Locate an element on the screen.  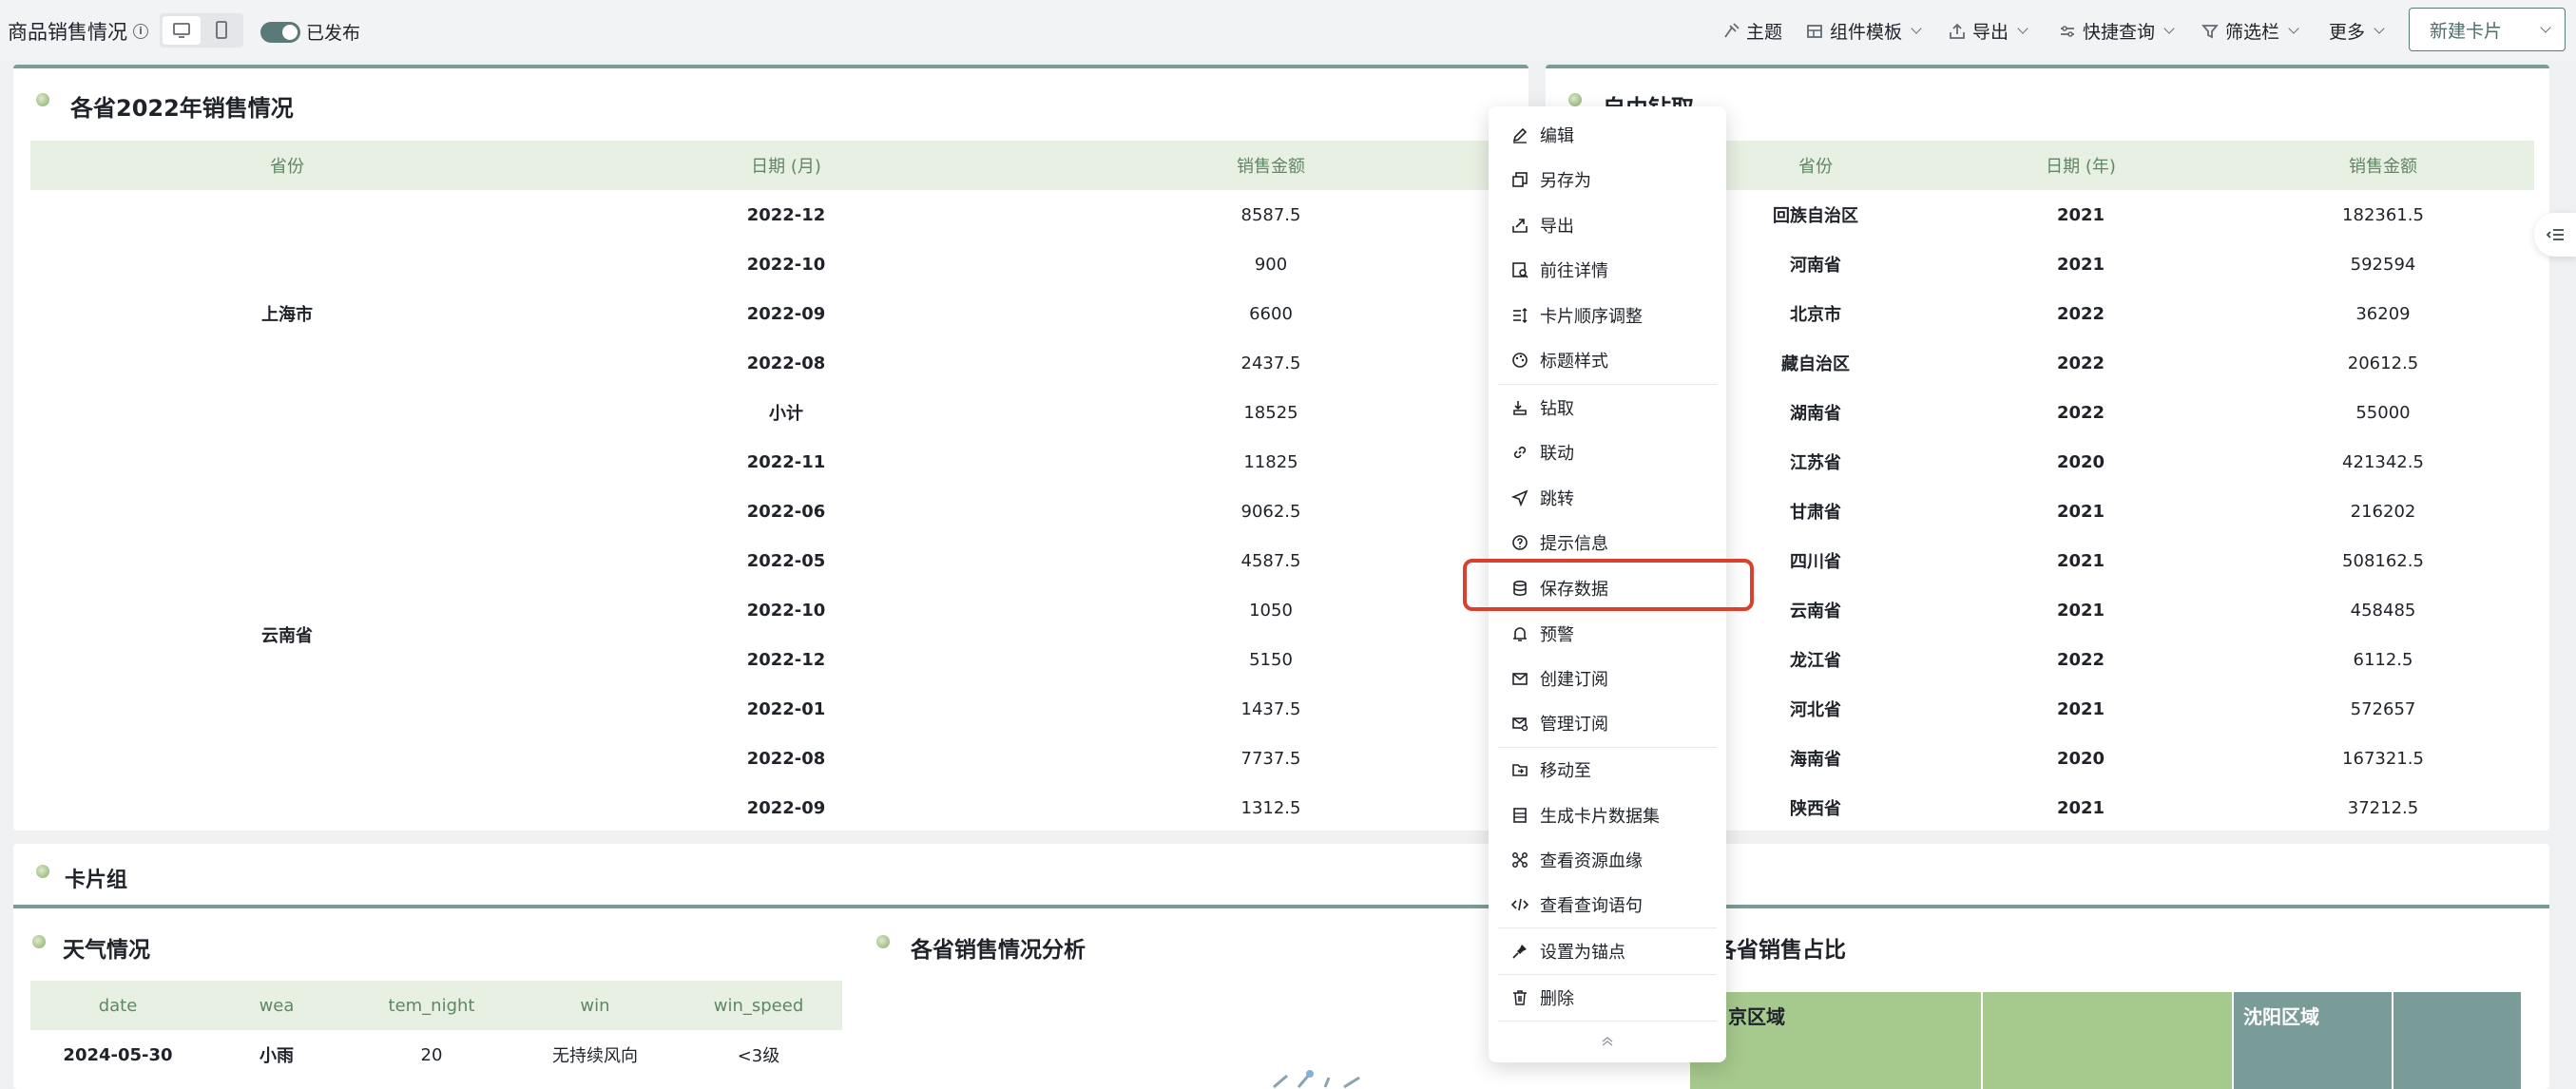
dataset-icon is located at coordinates (1520, 815).